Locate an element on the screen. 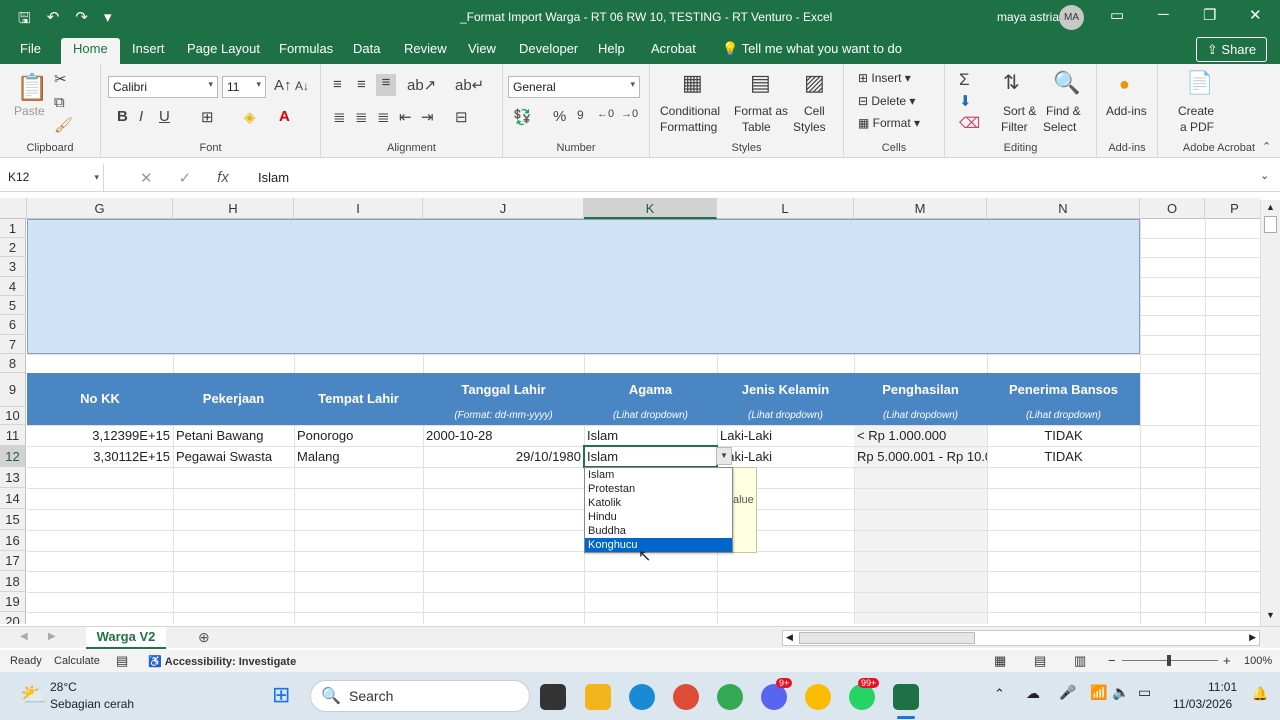  cell-h11: Petani Bawang is located at coordinates (233, 436).